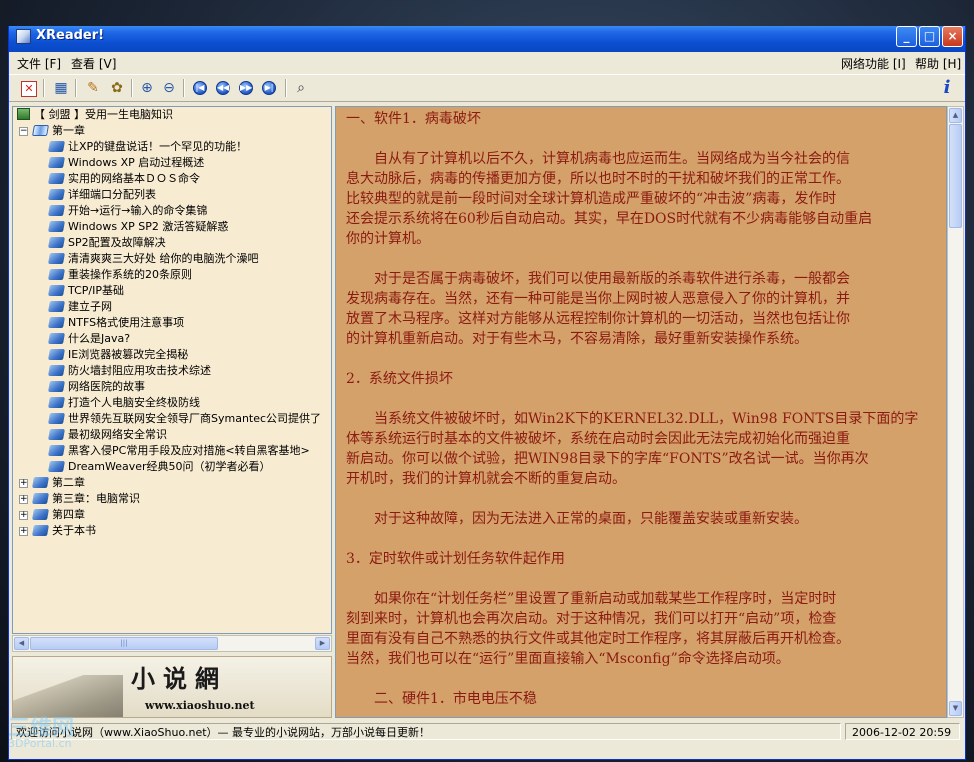 Image resolution: width=974 pixels, height=762 pixels. I want to click on minimize-button: _, so click(906, 36).